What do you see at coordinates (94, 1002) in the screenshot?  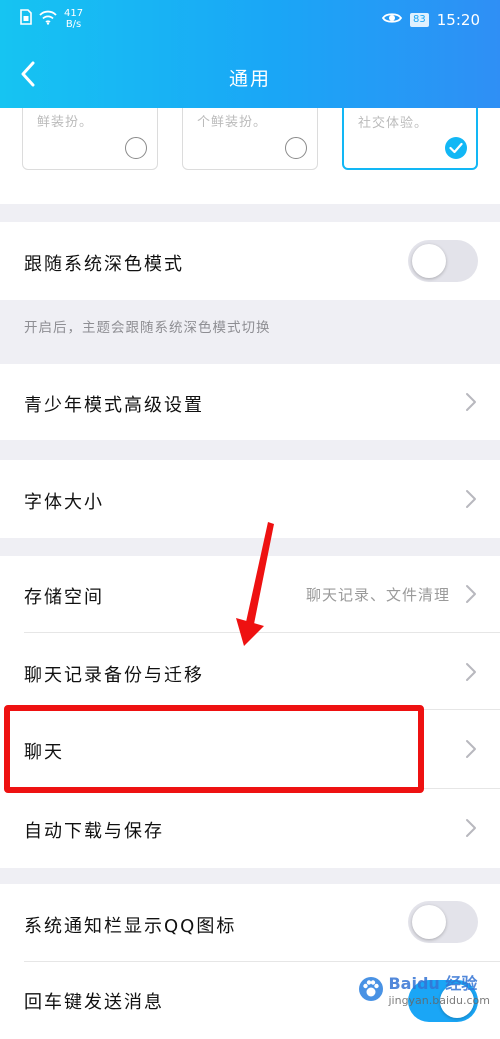 I see `enter-send-label: 回车键发送消息` at bounding box center [94, 1002].